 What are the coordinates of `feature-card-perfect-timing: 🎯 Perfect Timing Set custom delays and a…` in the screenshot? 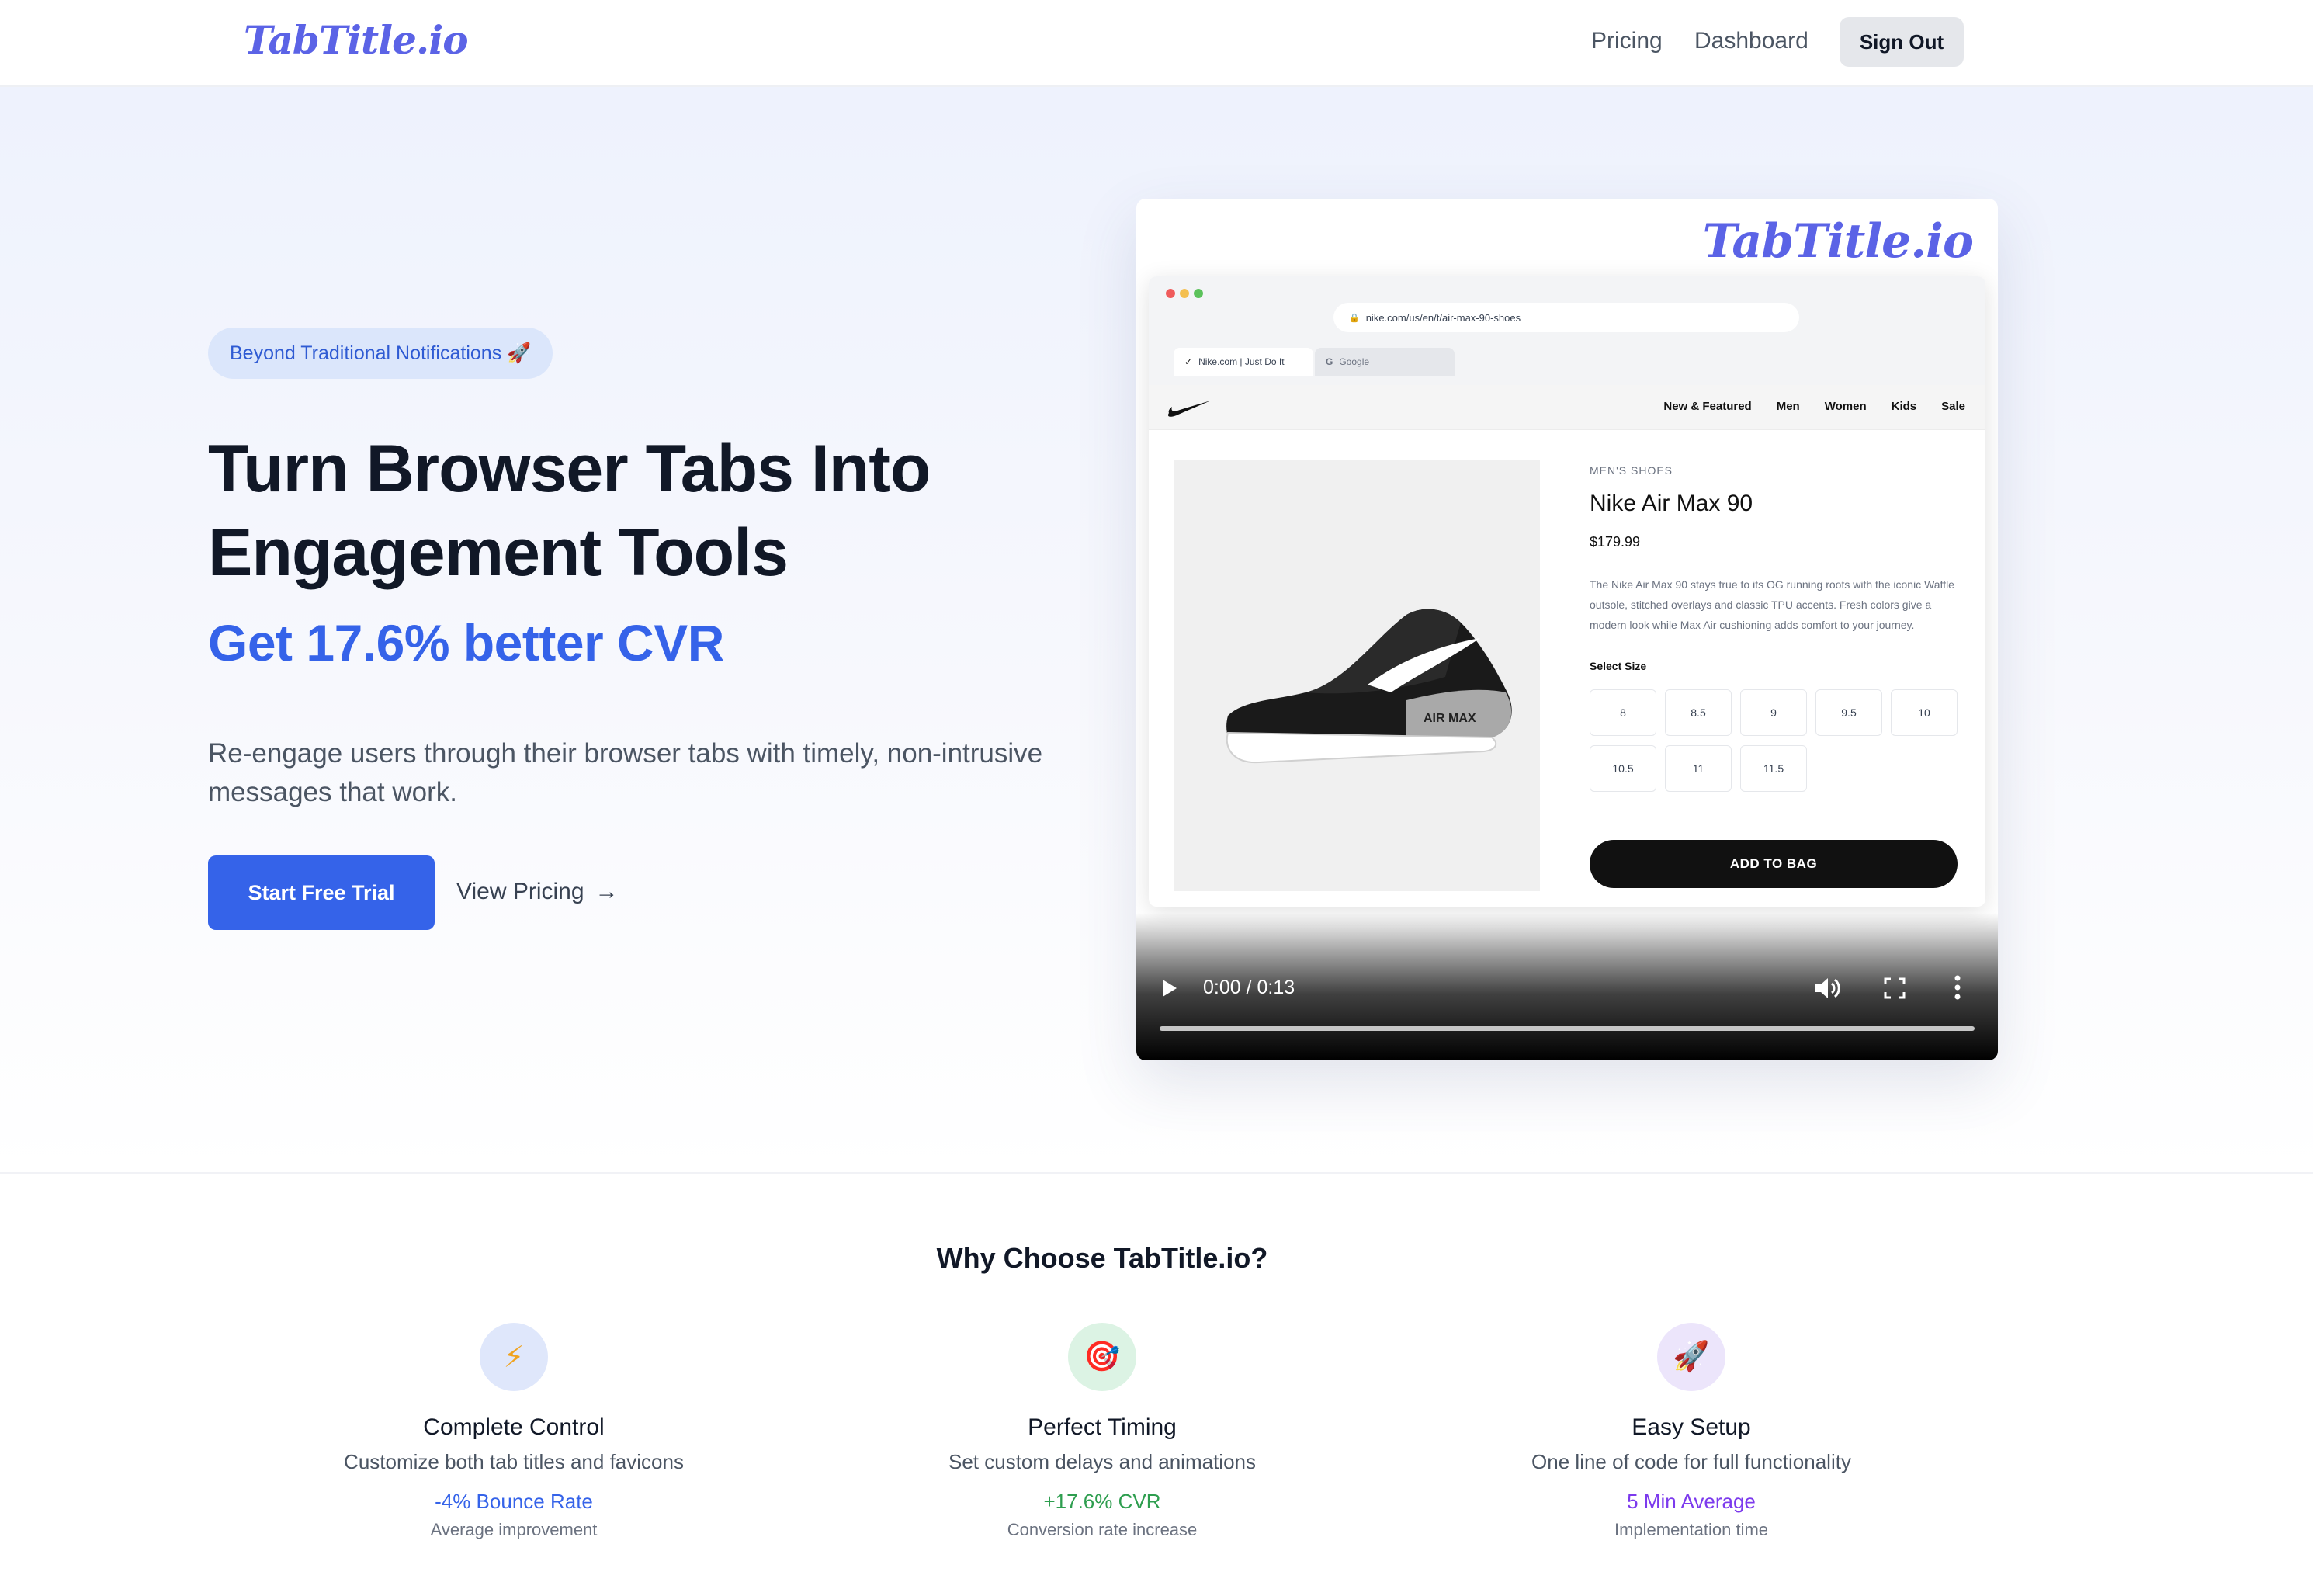 It's located at (1102, 1431).